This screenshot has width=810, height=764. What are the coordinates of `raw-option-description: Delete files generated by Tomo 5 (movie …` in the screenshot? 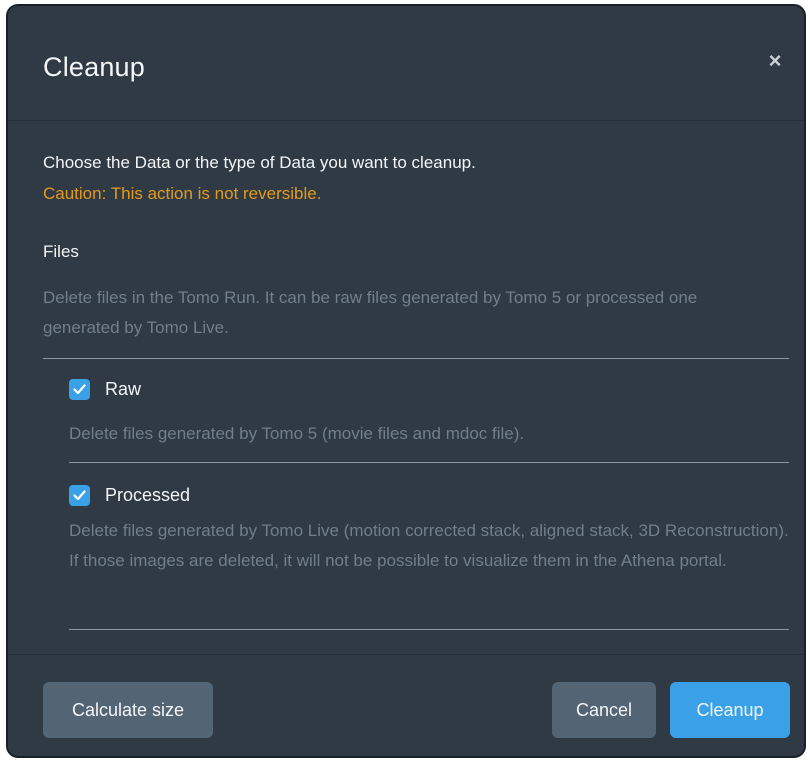 It's located at (297, 433).